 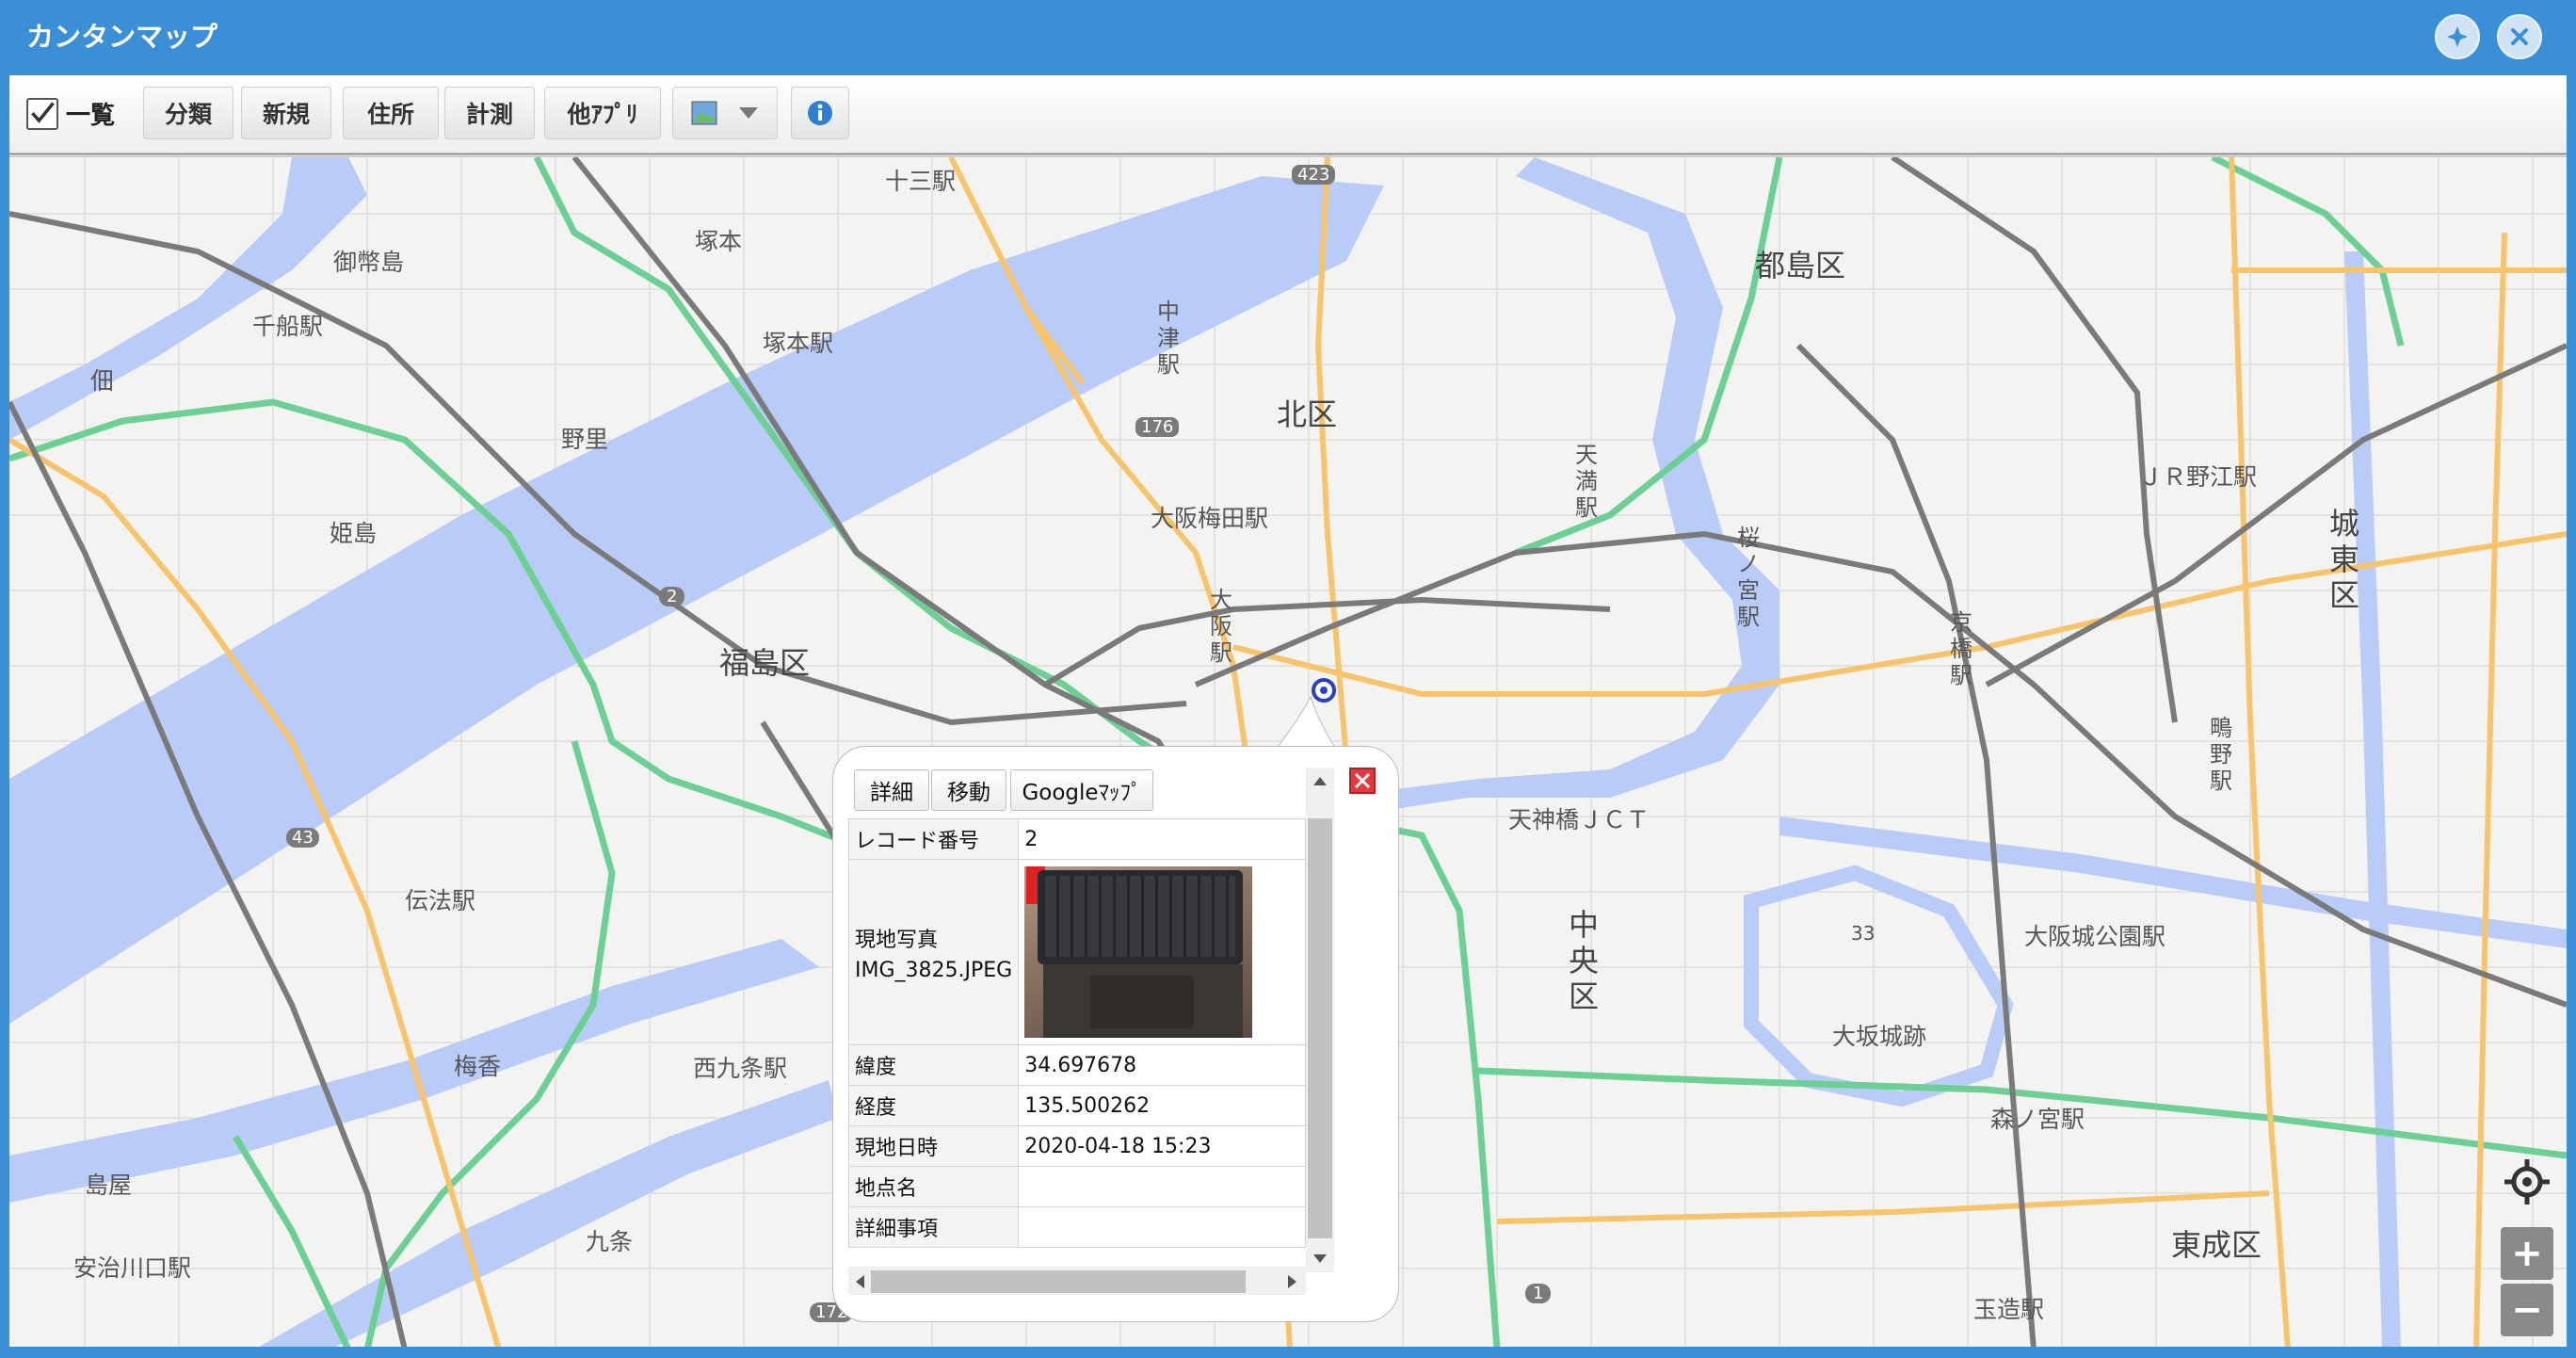 I want to click on table-row: 緯度 34.697678, so click(x=1076, y=1065).